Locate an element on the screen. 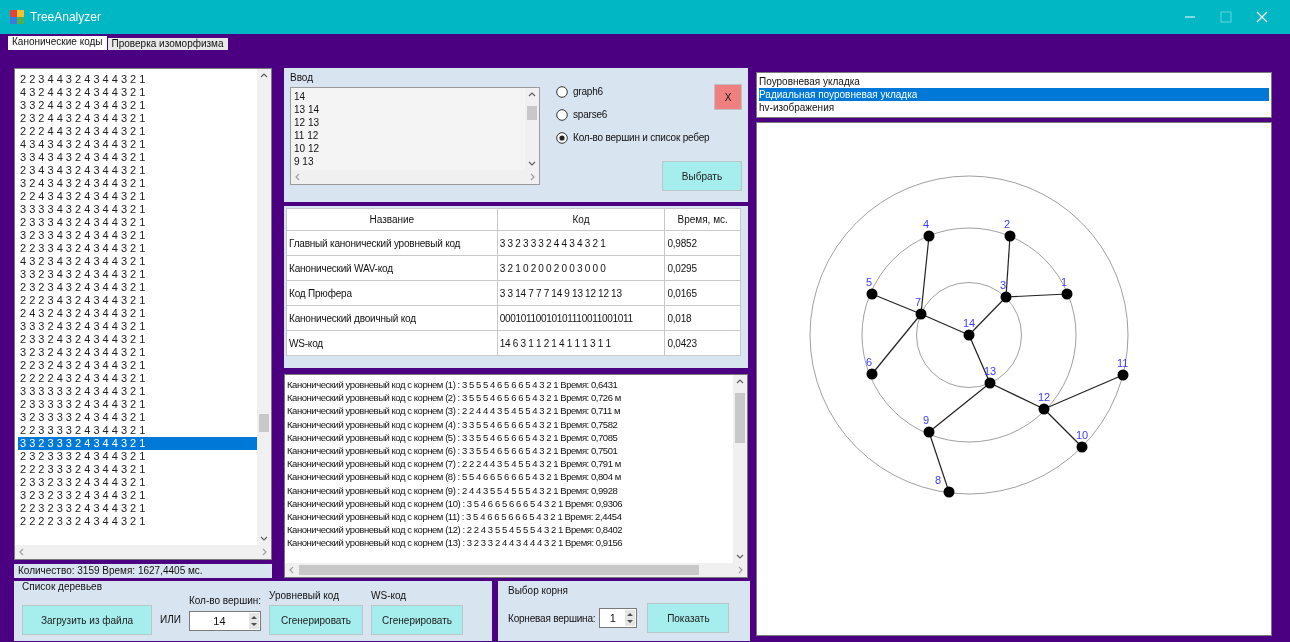 Image resolution: width=1290 pixels, height=642 pixels. tree-list-item: 3 3 4 3 4 3 2 4 3 4 4 3 2 1 is located at coordinates (137, 157).